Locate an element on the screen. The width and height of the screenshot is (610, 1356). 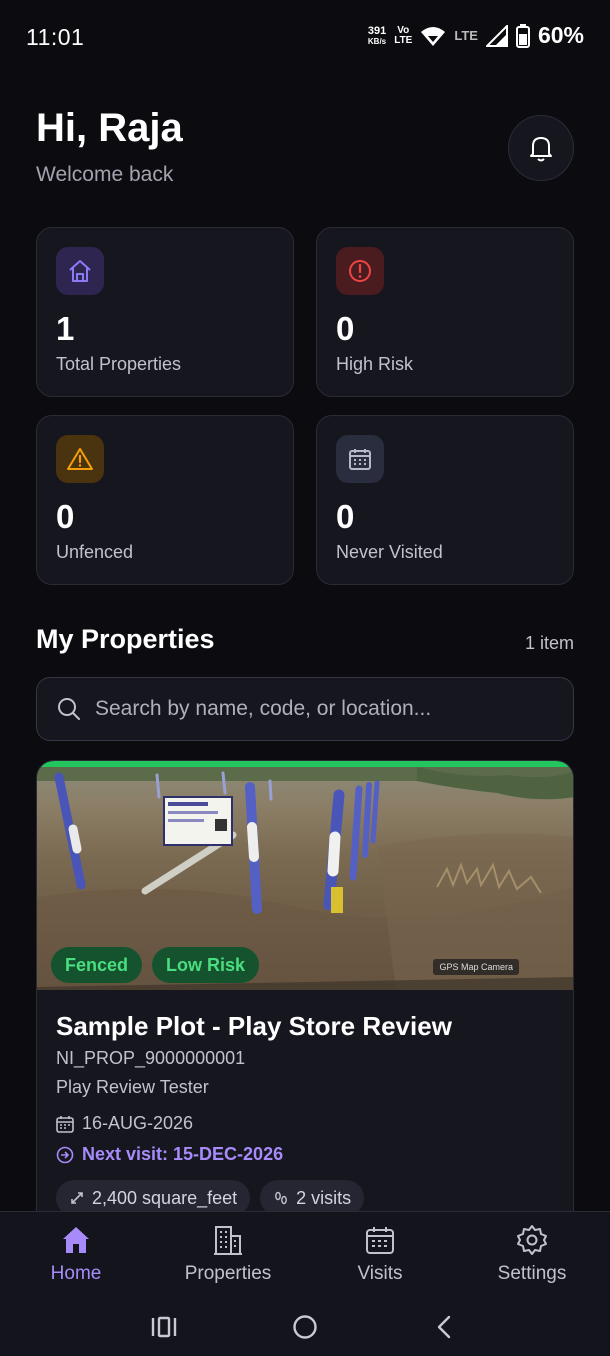
risk-badge: Low Risk is located at coordinates (206, 965).